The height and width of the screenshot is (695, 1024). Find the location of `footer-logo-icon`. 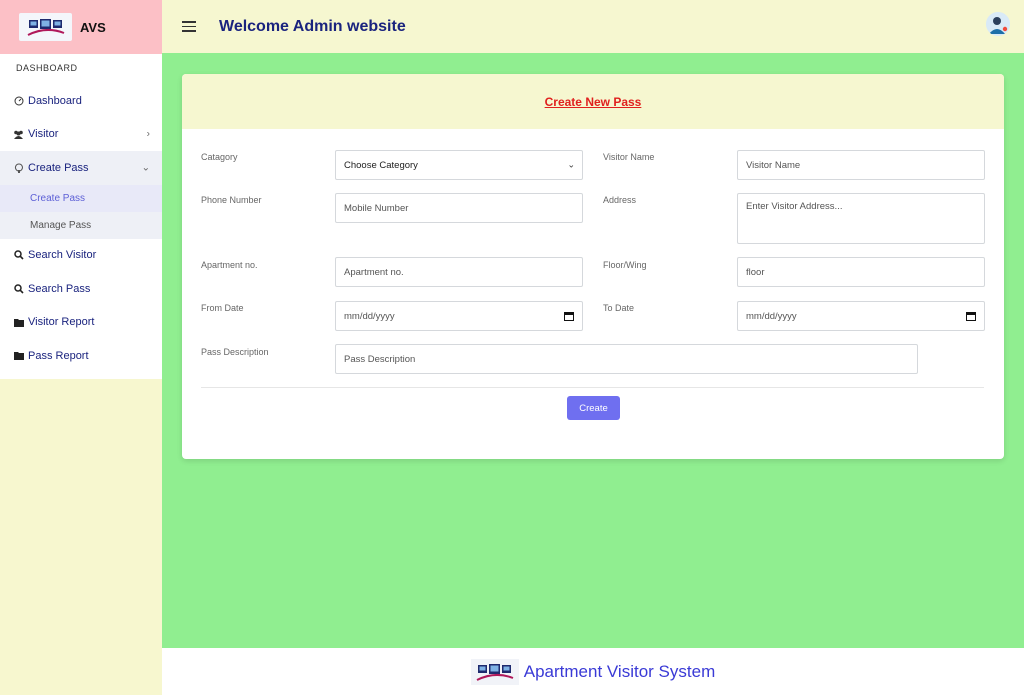

footer-logo-icon is located at coordinates (494, 671).